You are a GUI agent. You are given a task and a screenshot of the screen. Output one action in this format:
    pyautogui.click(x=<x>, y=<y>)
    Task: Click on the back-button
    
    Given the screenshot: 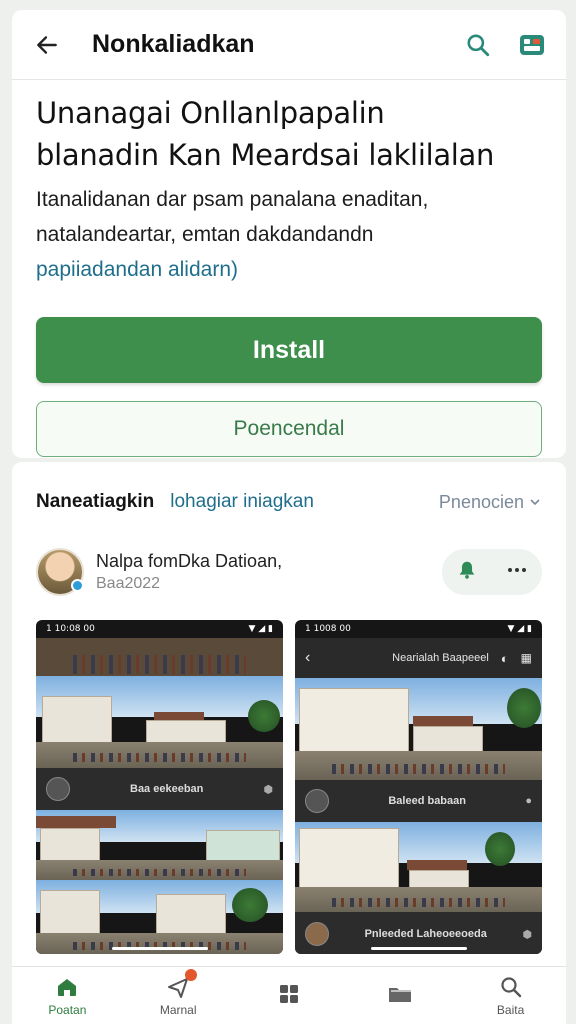 What is the action you would take?
    pyautogui.click(x=47, y=45)
    